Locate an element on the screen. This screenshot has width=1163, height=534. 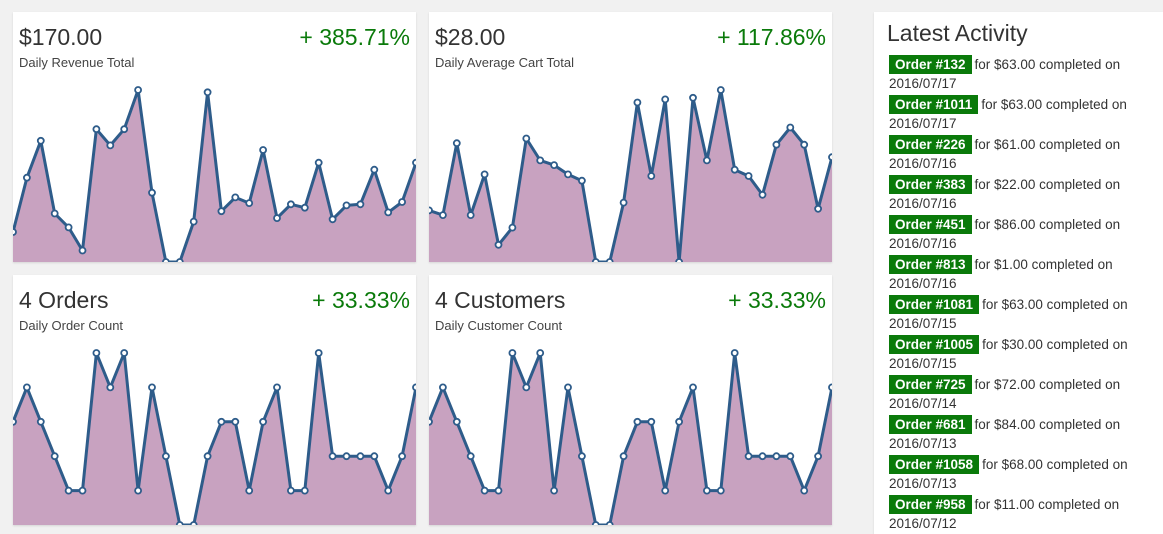
orders-sparkline is located at coordinates (214, 437).